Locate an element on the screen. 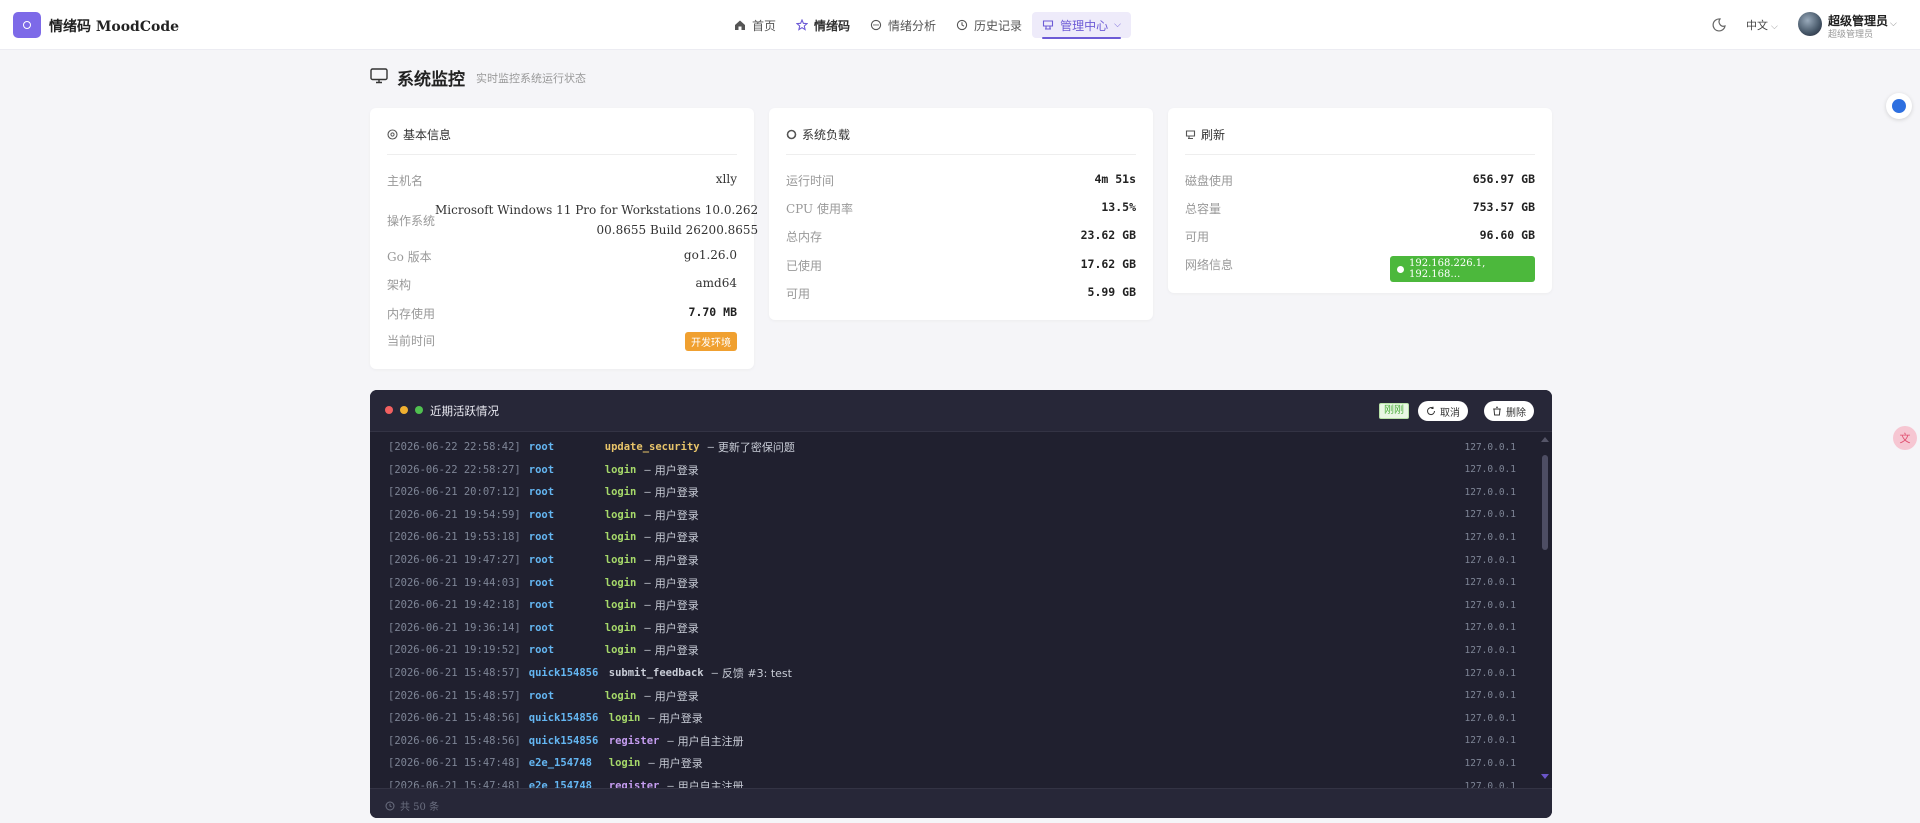 Image resolution: width=1920 pixels, height=823 pixels. nav-admin: 管理中心 ⌵ is located at coordinates (1081, 25).